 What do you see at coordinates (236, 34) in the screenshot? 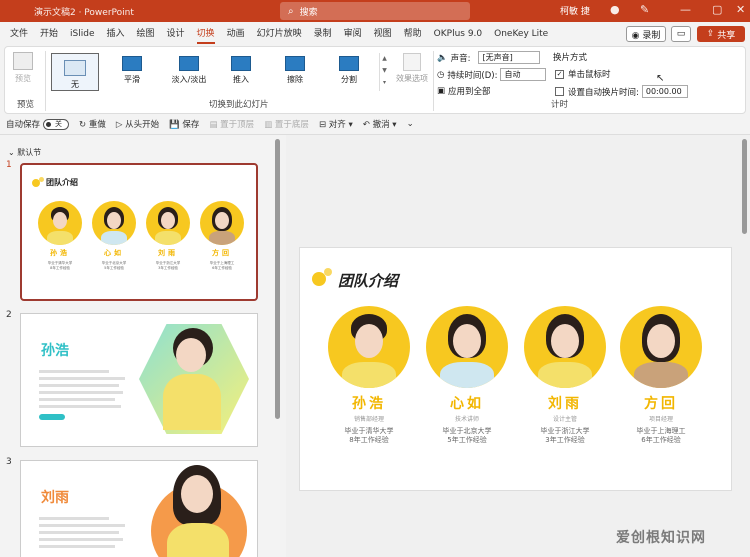
I see `tab-animations: 动画` at bounding box center [236, 34].